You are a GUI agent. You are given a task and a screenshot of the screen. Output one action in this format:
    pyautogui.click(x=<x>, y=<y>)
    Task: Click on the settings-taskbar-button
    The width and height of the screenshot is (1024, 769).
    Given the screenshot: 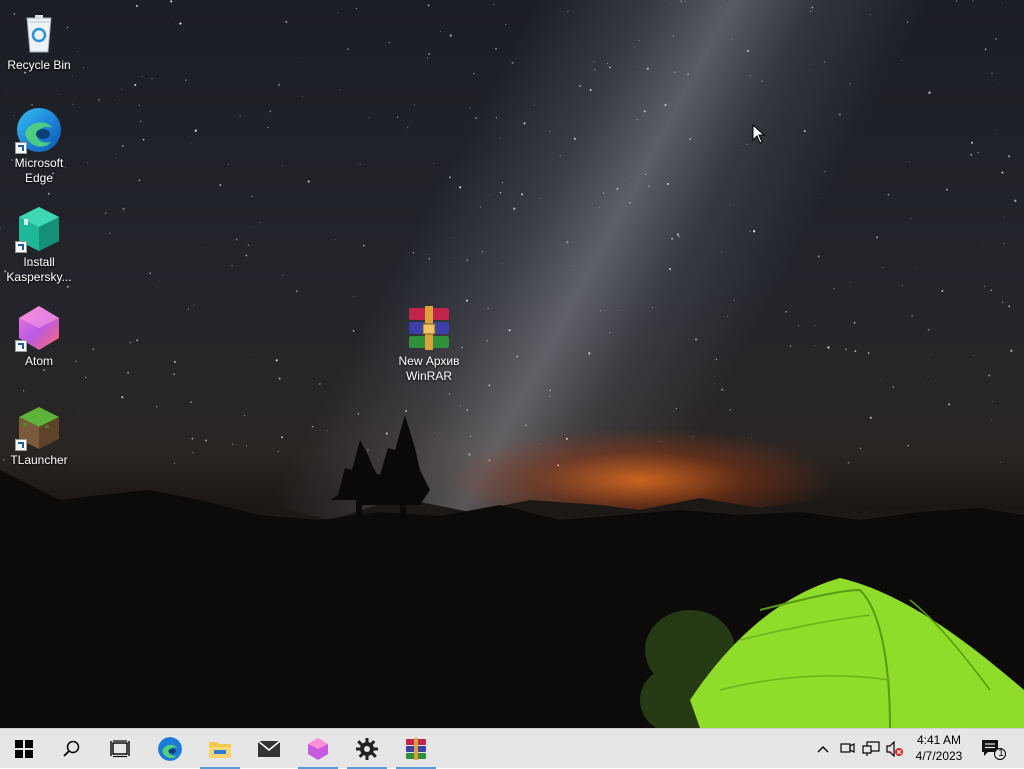 What is the action you would take?
    pyautogui.click(x=367, y=749)
    